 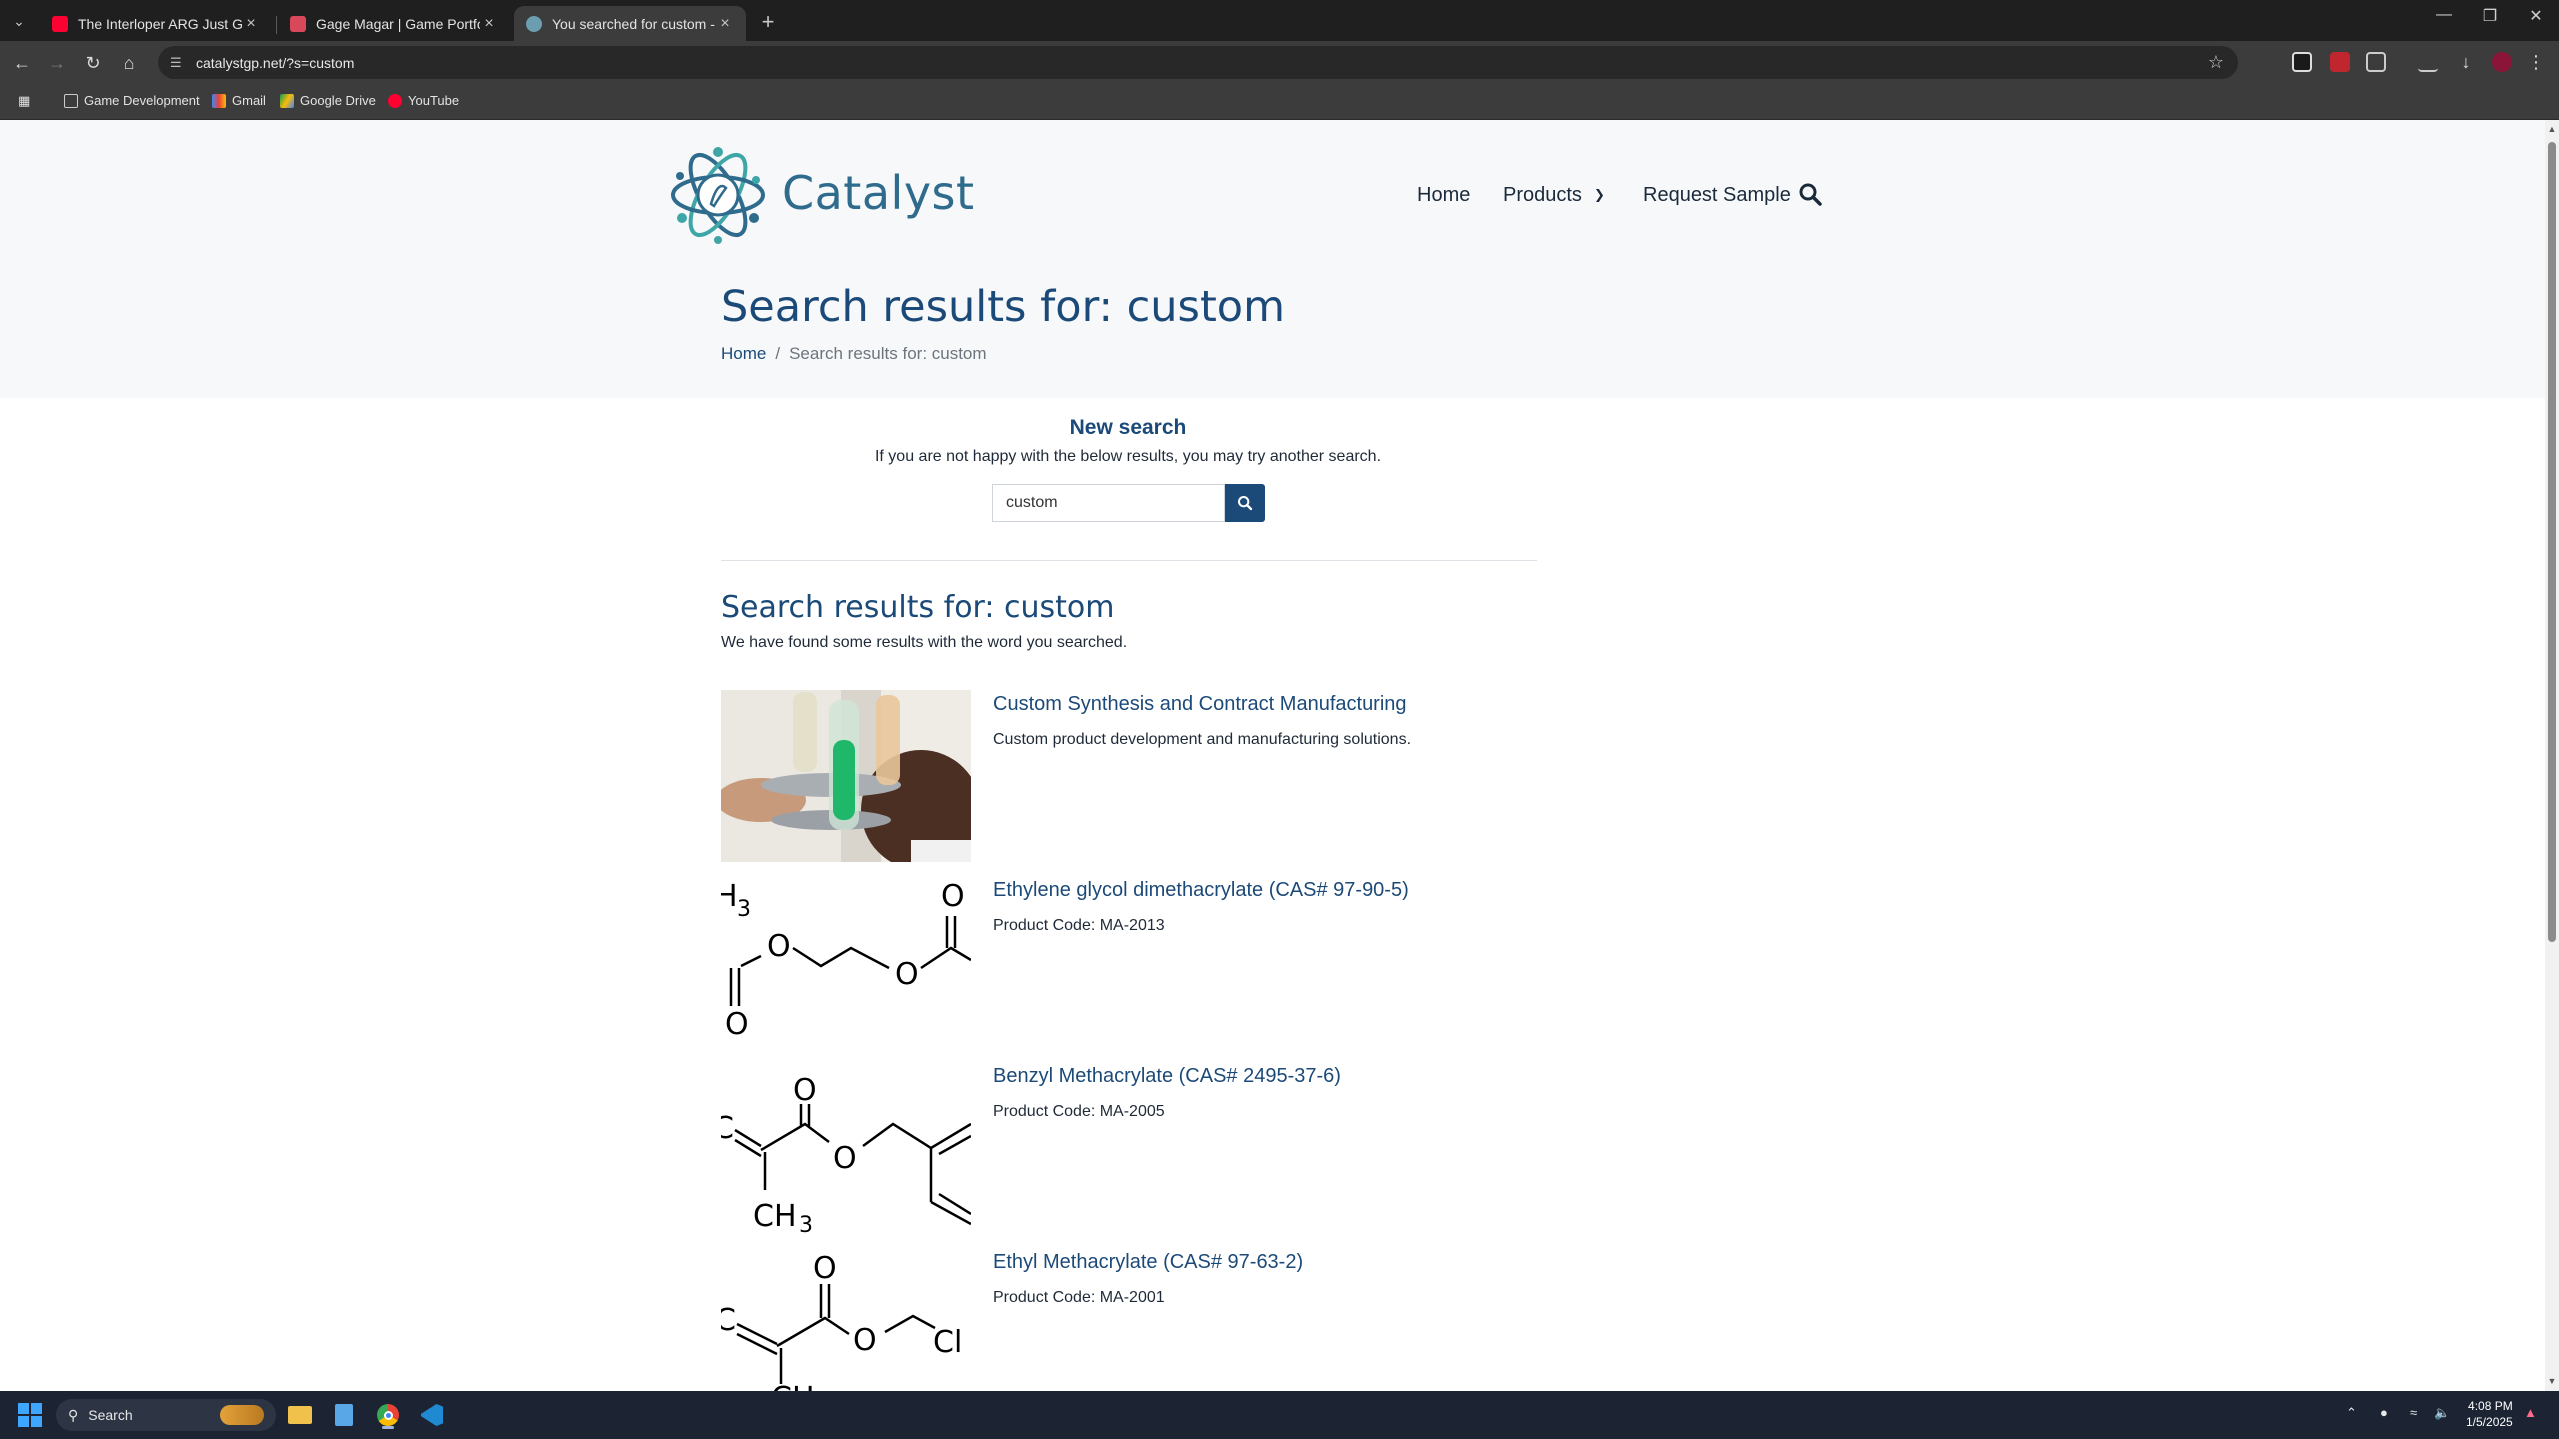 I want to click on extensions-puzzle-icon, so click(x=2376, y=62).